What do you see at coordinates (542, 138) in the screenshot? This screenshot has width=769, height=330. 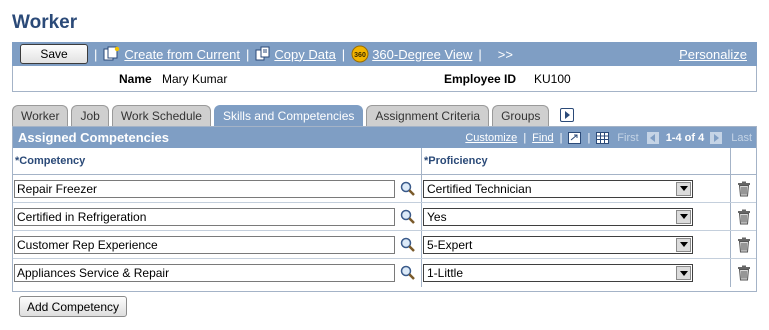 I see `find-link: Find` at bounding box center [542, 138].